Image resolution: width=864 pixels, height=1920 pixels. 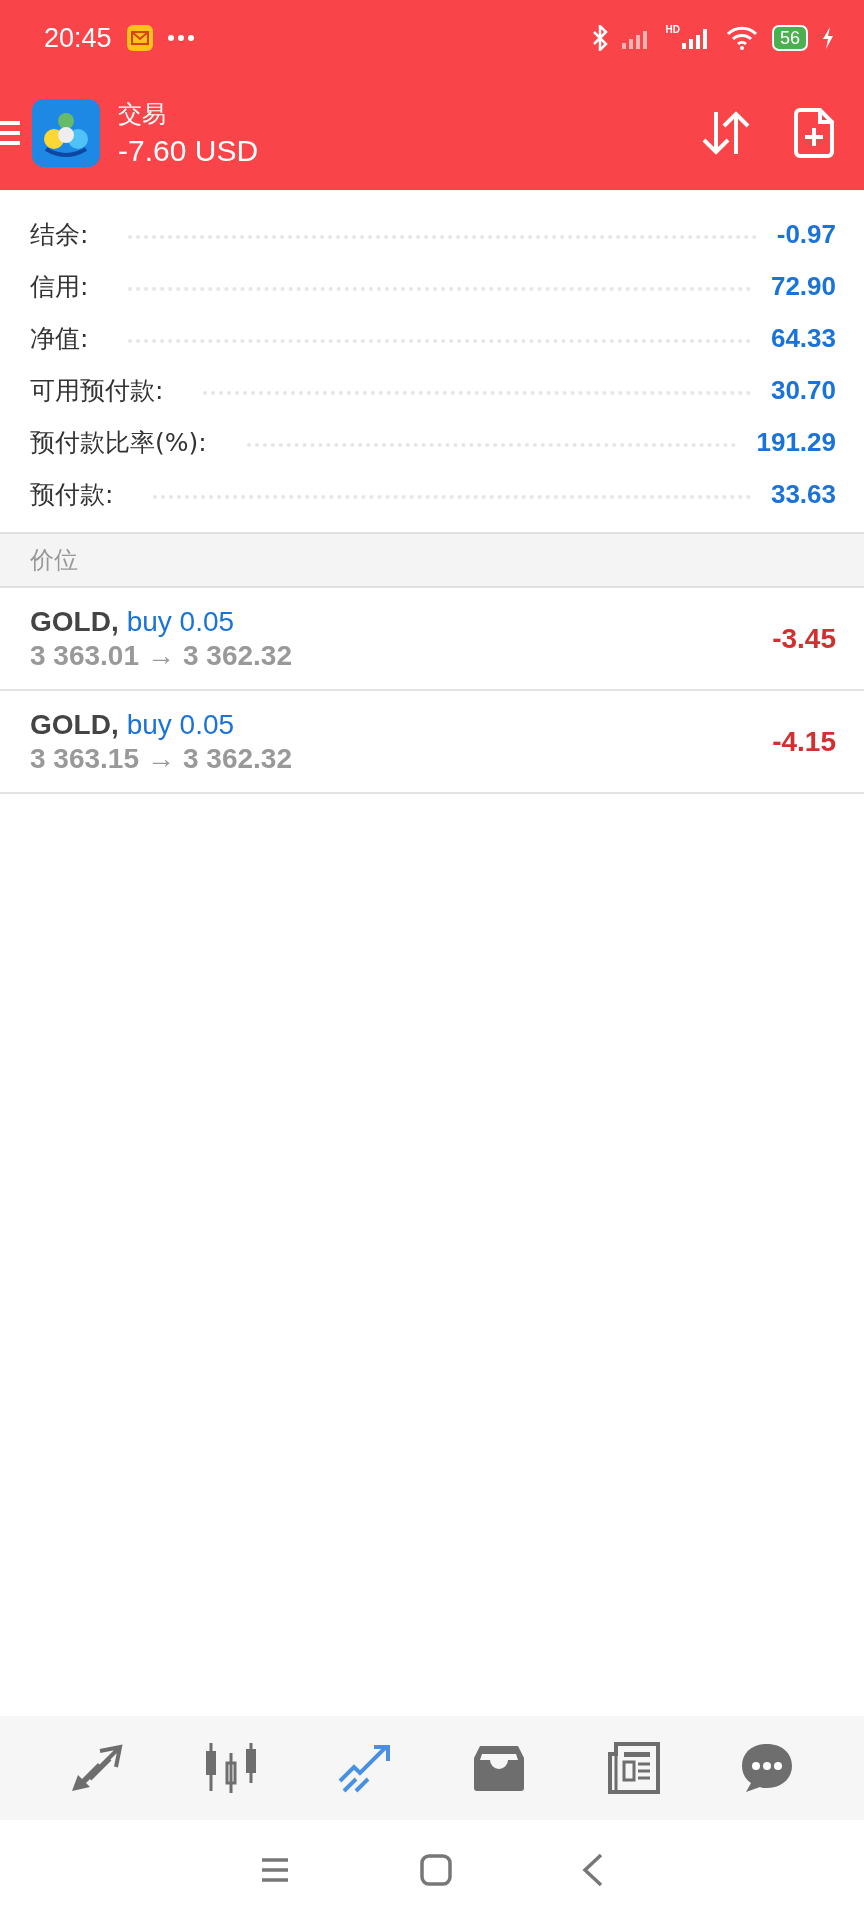 What do you see at coordinates (803, 494) in the screenshot?
I see `summary-value: 33.63` at bounding box center [803, 494].